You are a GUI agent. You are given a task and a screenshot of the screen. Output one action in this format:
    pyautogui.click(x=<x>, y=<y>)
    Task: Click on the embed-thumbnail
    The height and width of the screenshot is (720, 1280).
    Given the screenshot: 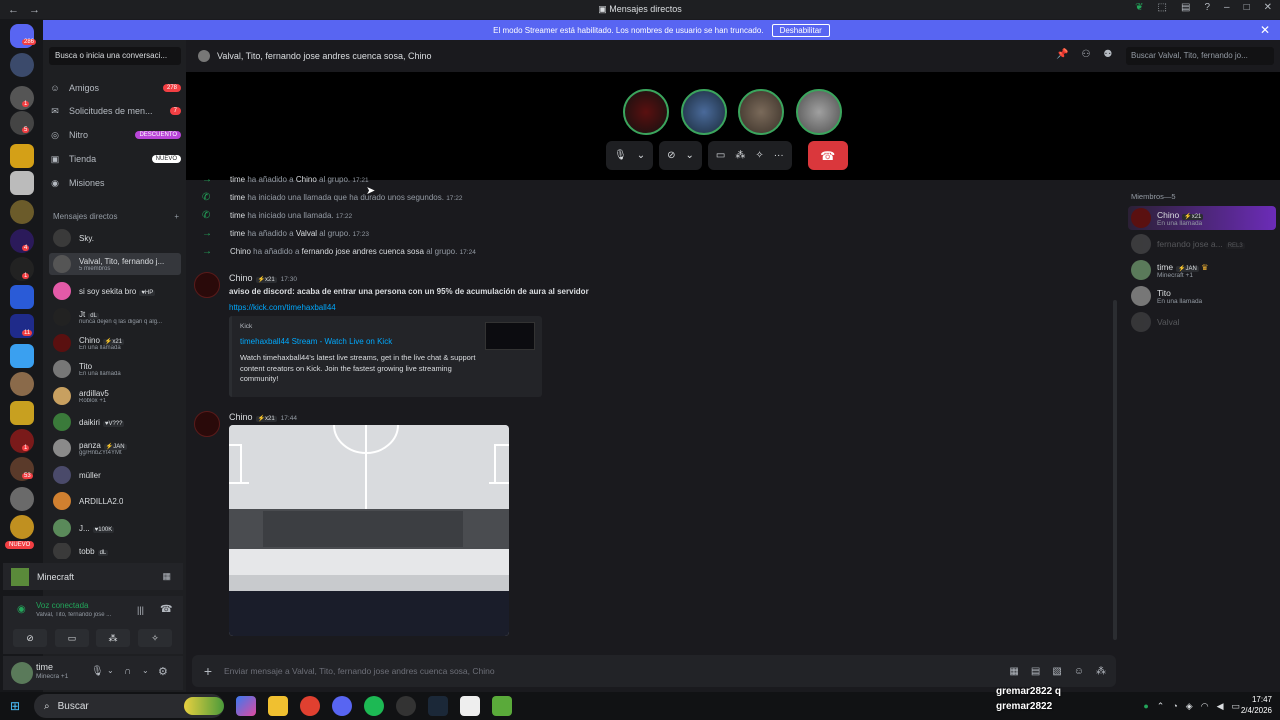 What is the action you would take?
    pyautogui.click(x=510, y=336)
    